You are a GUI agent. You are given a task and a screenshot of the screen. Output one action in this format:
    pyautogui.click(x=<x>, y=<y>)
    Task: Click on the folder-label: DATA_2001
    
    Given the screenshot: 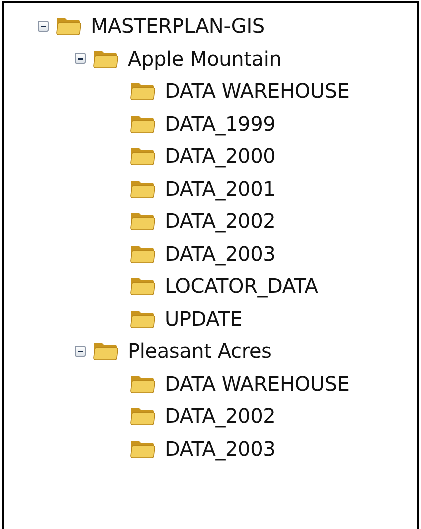 What is the action you would take?
    pyautogui.click(x=220, y=188)
    